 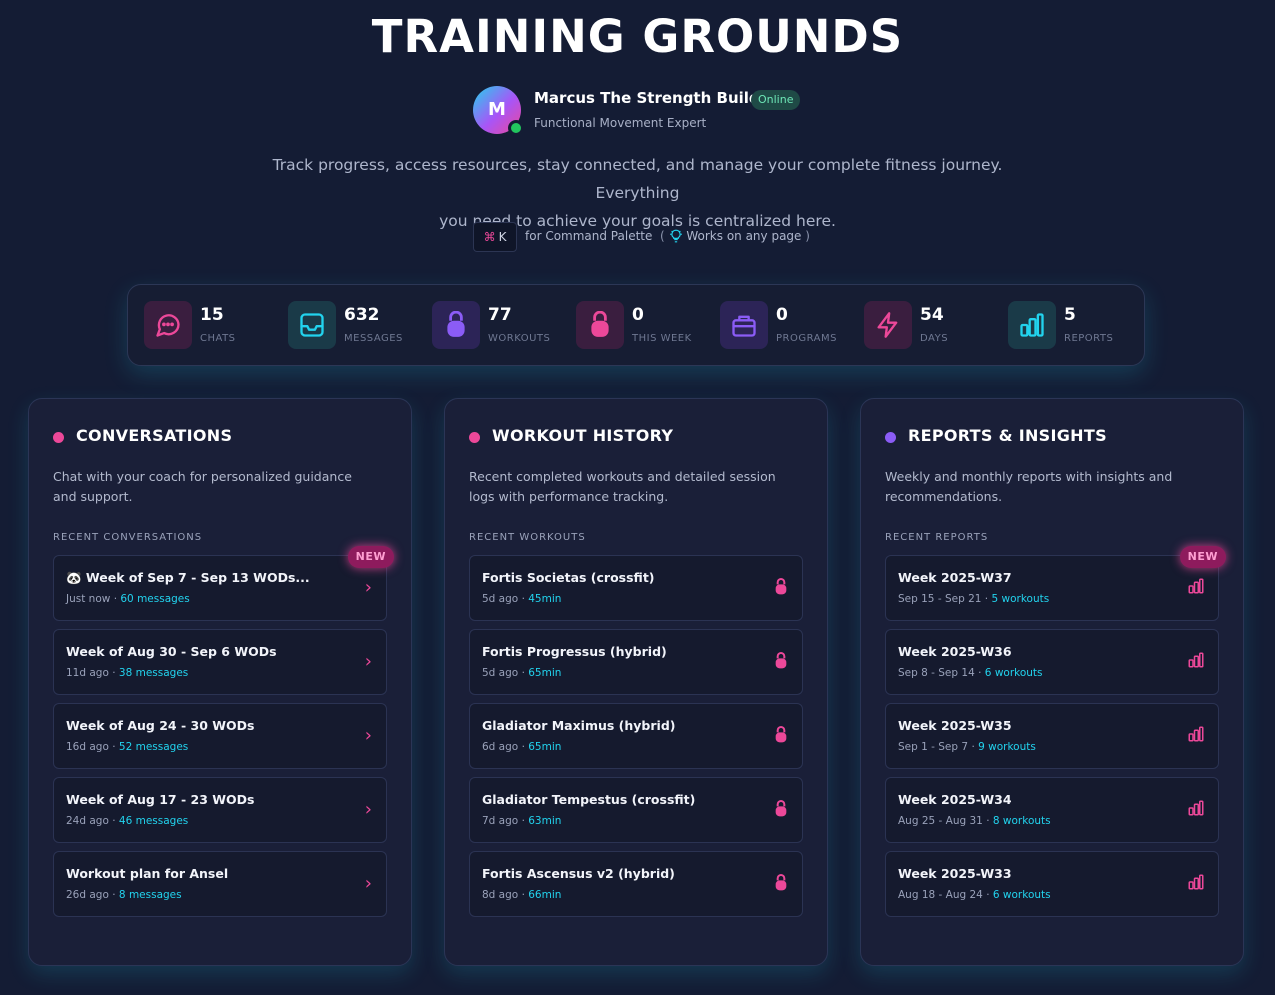 I want to click on command-palette-shortcut: ⌘ K, so click(x=495, y=237).